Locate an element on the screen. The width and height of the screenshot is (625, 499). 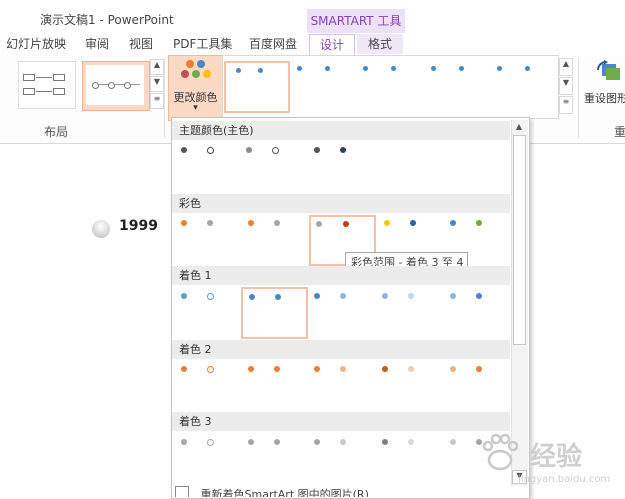
section-header-accent-1: 着色 1 is located at coordinates (341, 275).